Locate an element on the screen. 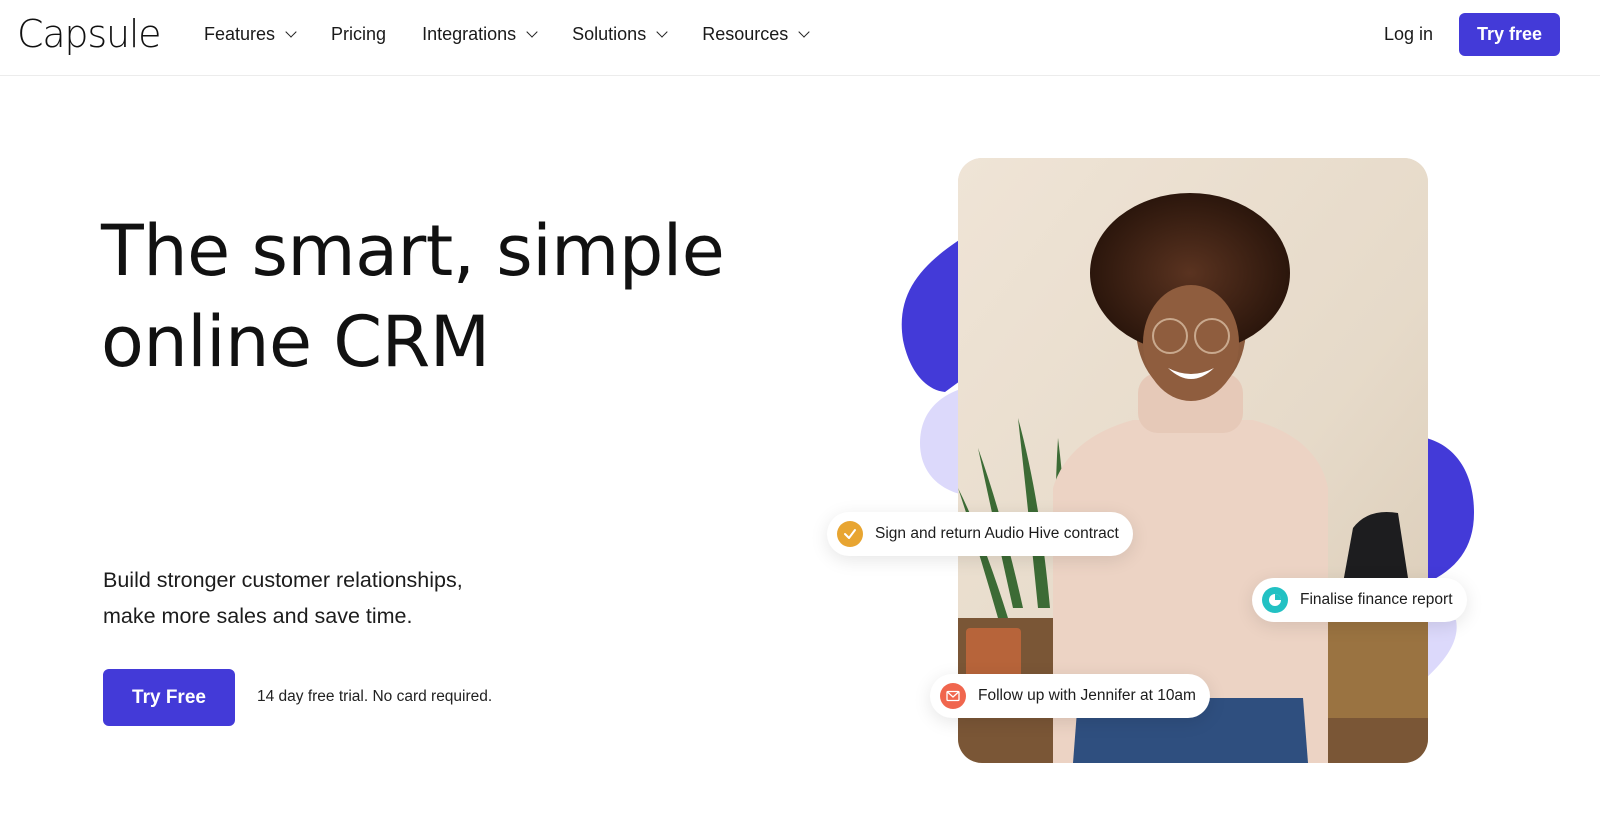 The height and width of the screenshot is (823, 1600). hero-title: The smart, simple online CRM is located at coordinates (413, 297).